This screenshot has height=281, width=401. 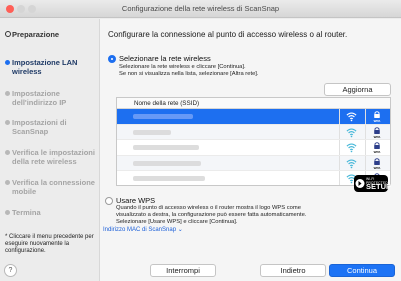 What do you see at coordinates (10, 270) in the screenshot?
I see `help-button: ?` at bounding box center [10, 270].